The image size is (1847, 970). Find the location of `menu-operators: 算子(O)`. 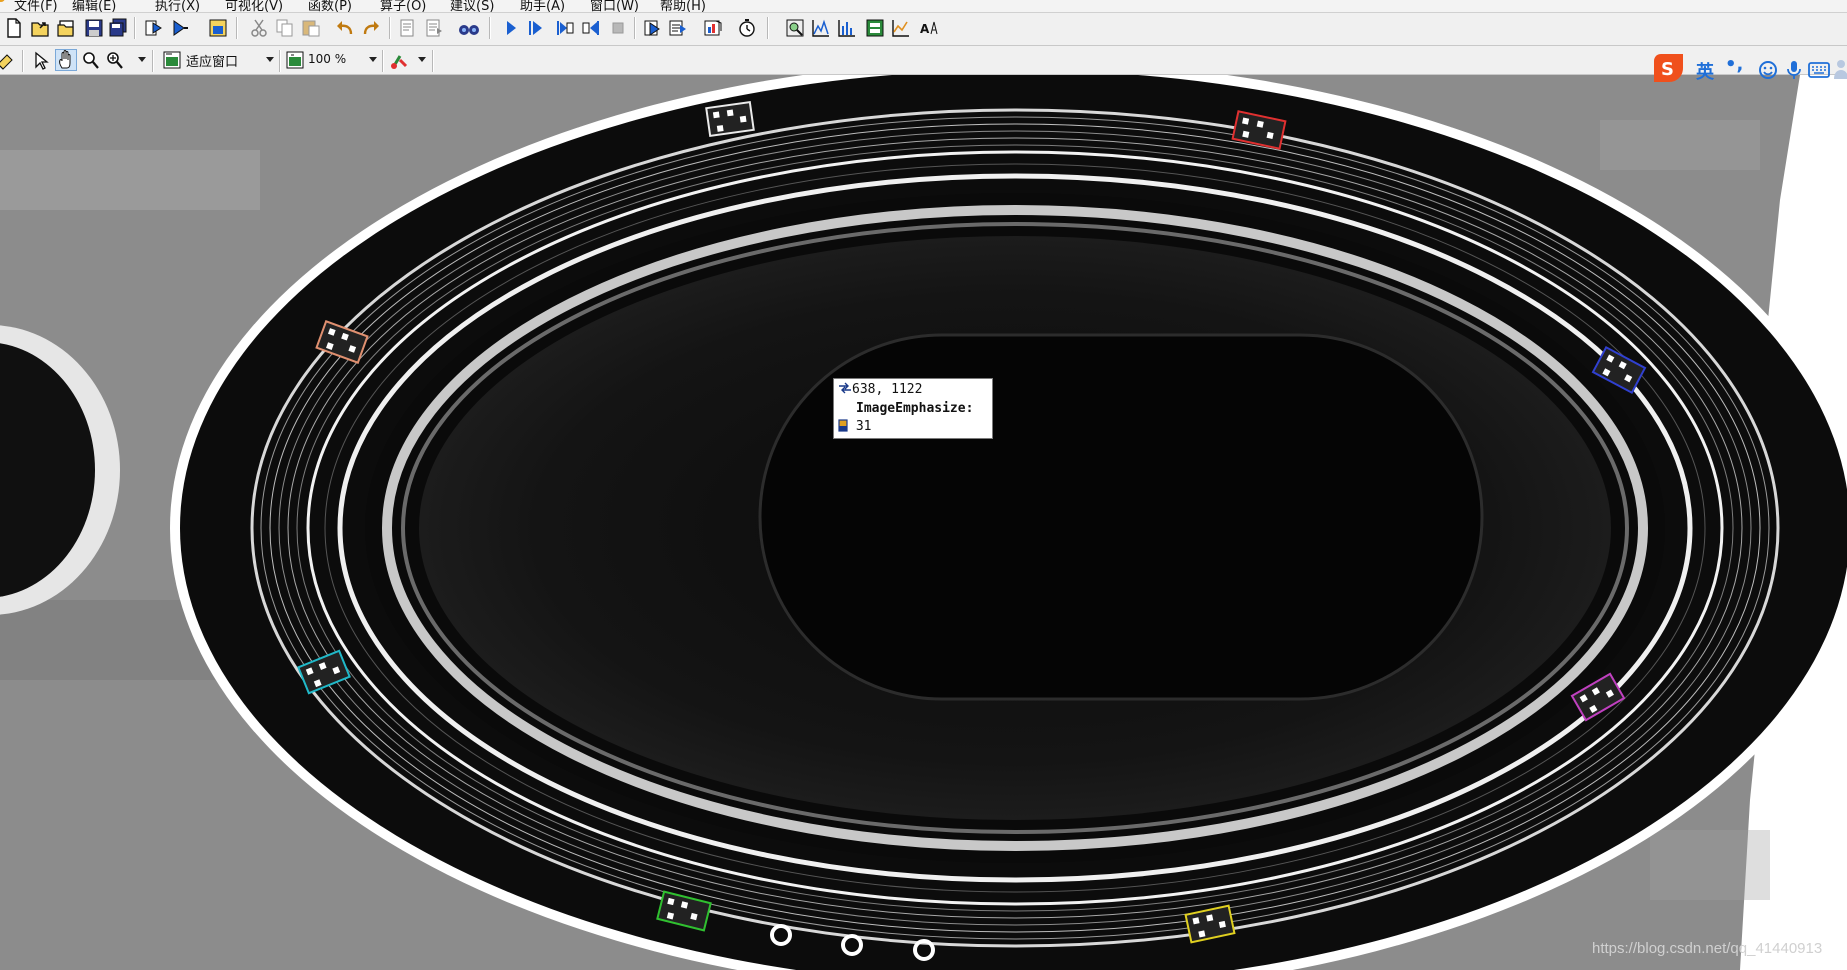

menu-operators: 算子(O) is located at coordinates (403, 6).